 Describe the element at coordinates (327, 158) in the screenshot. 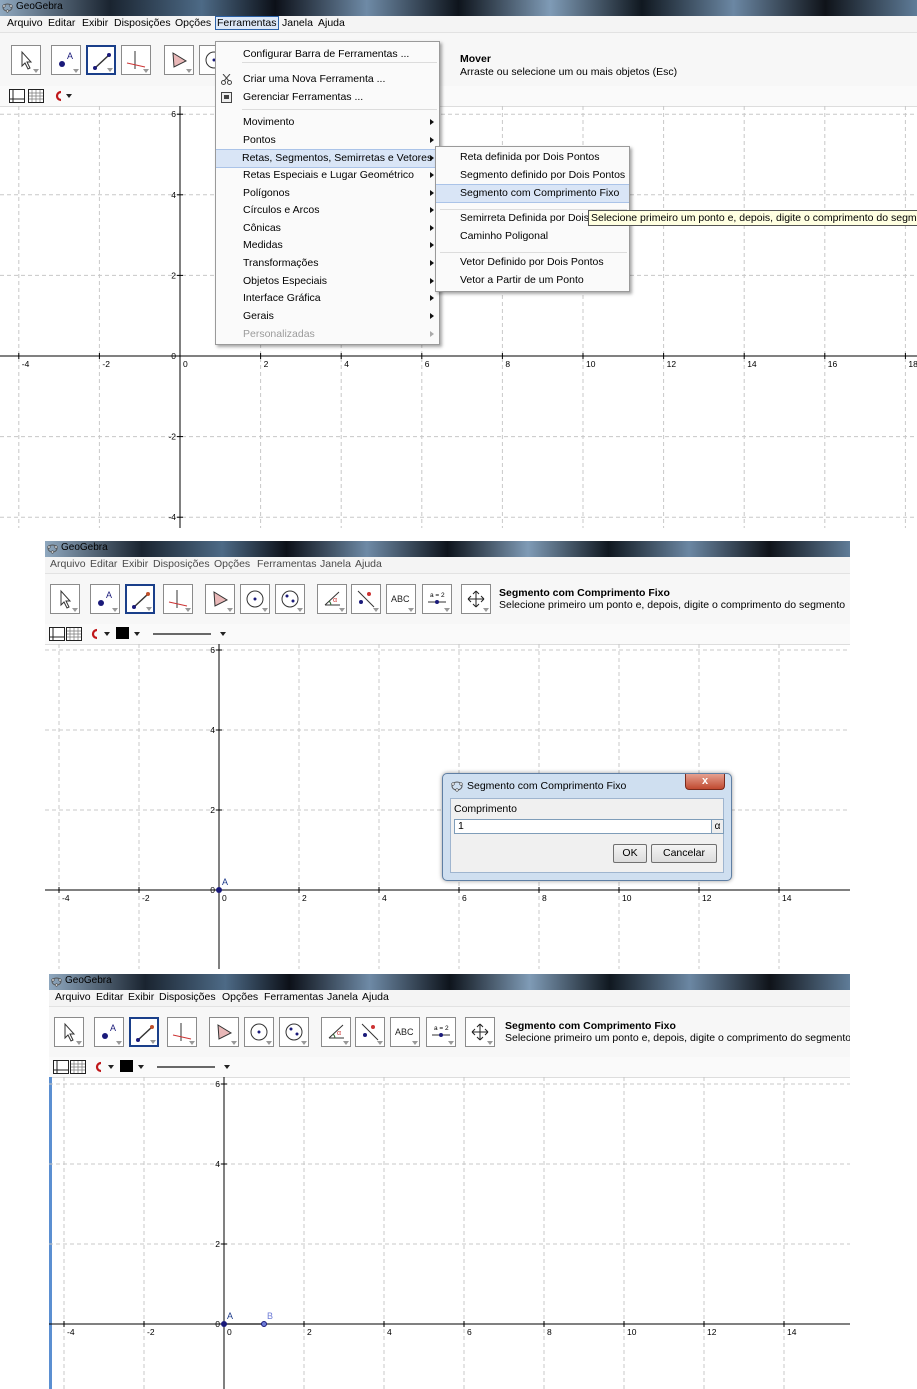

I see `menu-item-retas-segmentos: Retas, Segmentos, Semirretas e Vetores` at that location.